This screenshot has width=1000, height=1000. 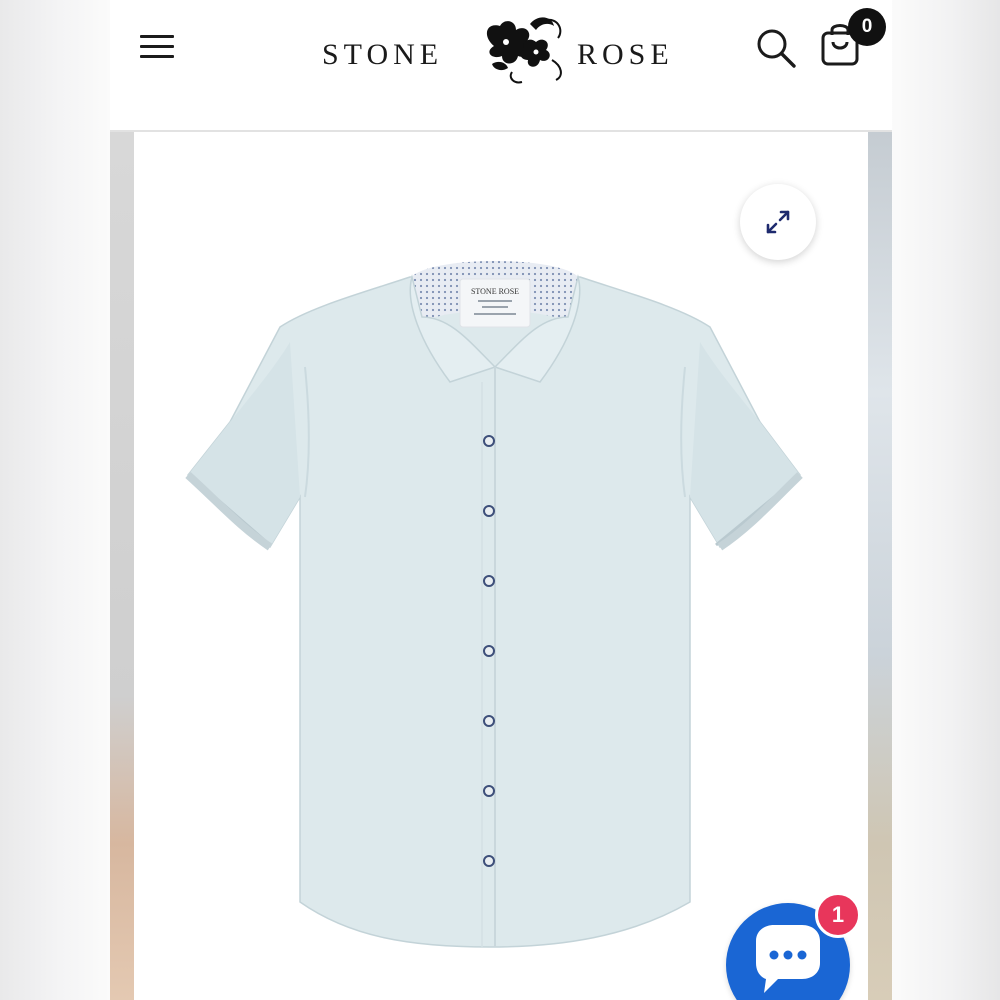 I want to click on next-slide-peek, so click(x=880, y=566).